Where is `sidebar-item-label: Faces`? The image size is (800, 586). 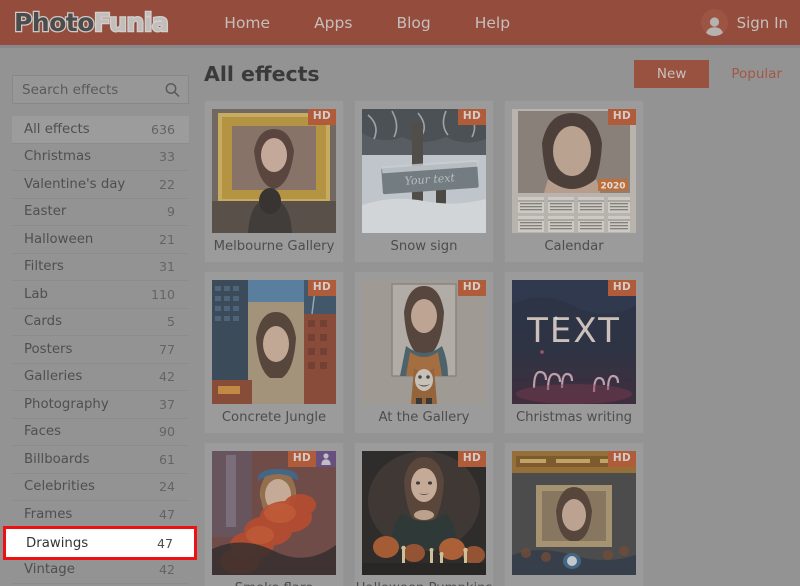
sidebar-item-label: Faces is located at coordinates (42, 432).